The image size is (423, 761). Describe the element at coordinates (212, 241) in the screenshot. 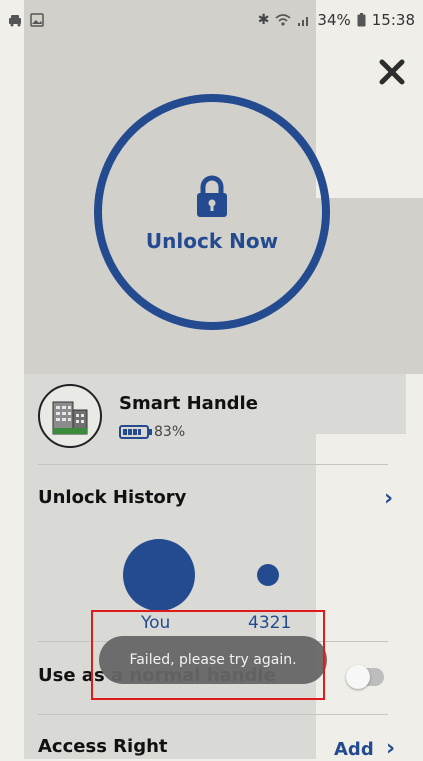

I see `unlock-now-label: Unlock Now` at that location.